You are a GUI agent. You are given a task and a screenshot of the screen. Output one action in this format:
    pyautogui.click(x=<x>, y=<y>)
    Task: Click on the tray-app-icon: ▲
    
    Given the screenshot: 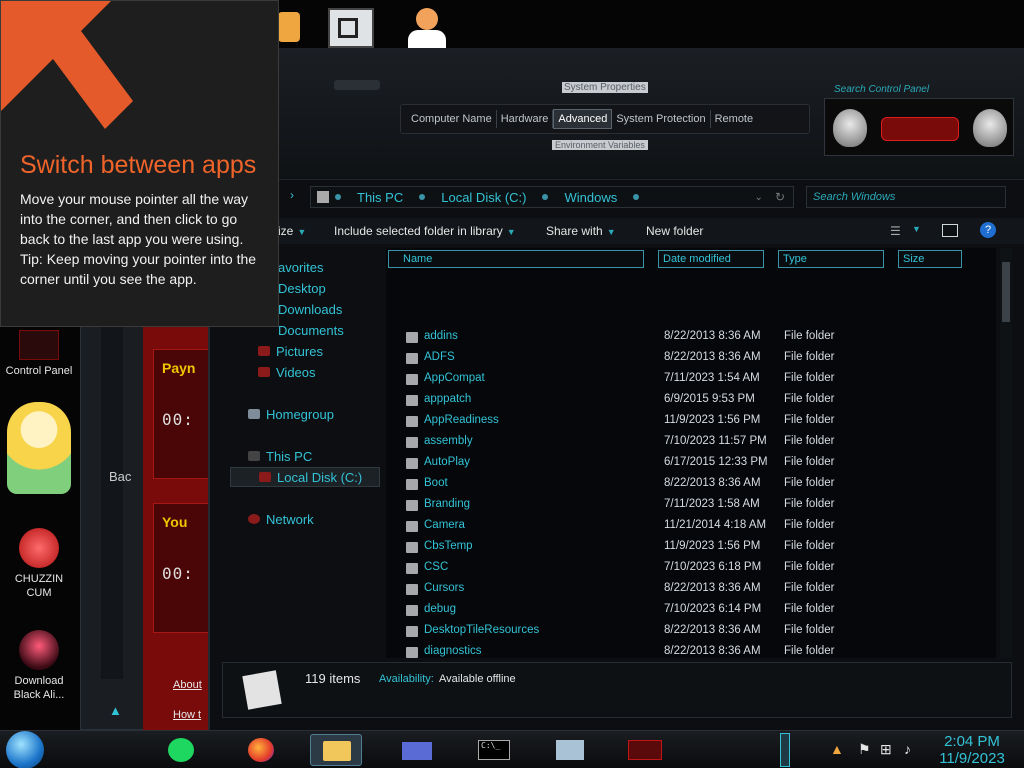 What is the action you would take?
    pyautogui.click(x=837, y=749)
    